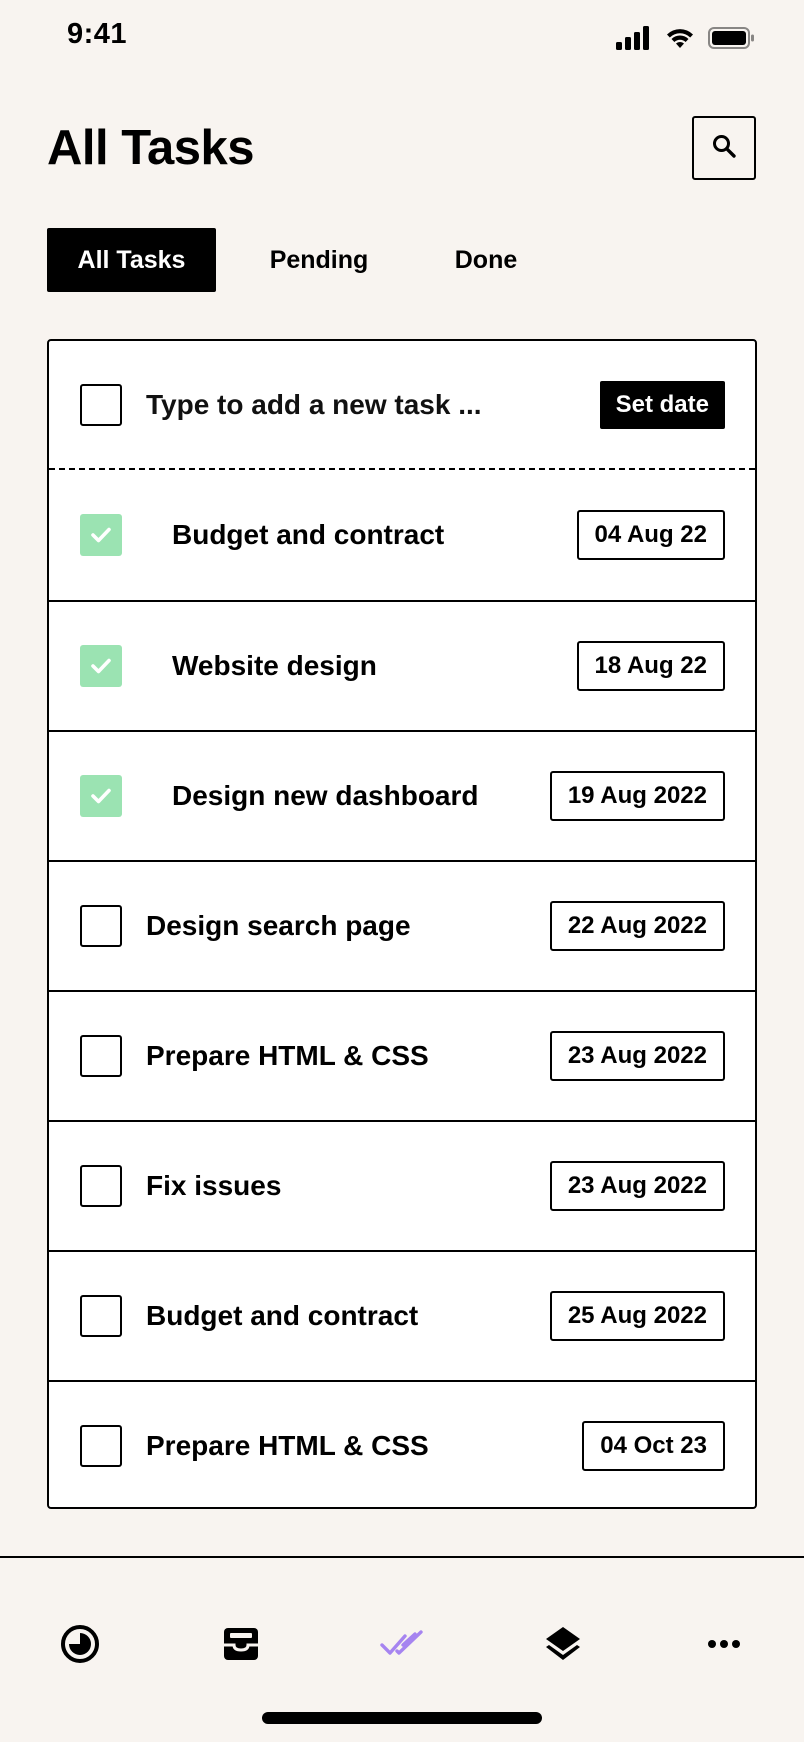 The width and height of the screenshot is (804, 1742). I want to click on search-icon, so click(724, 148).